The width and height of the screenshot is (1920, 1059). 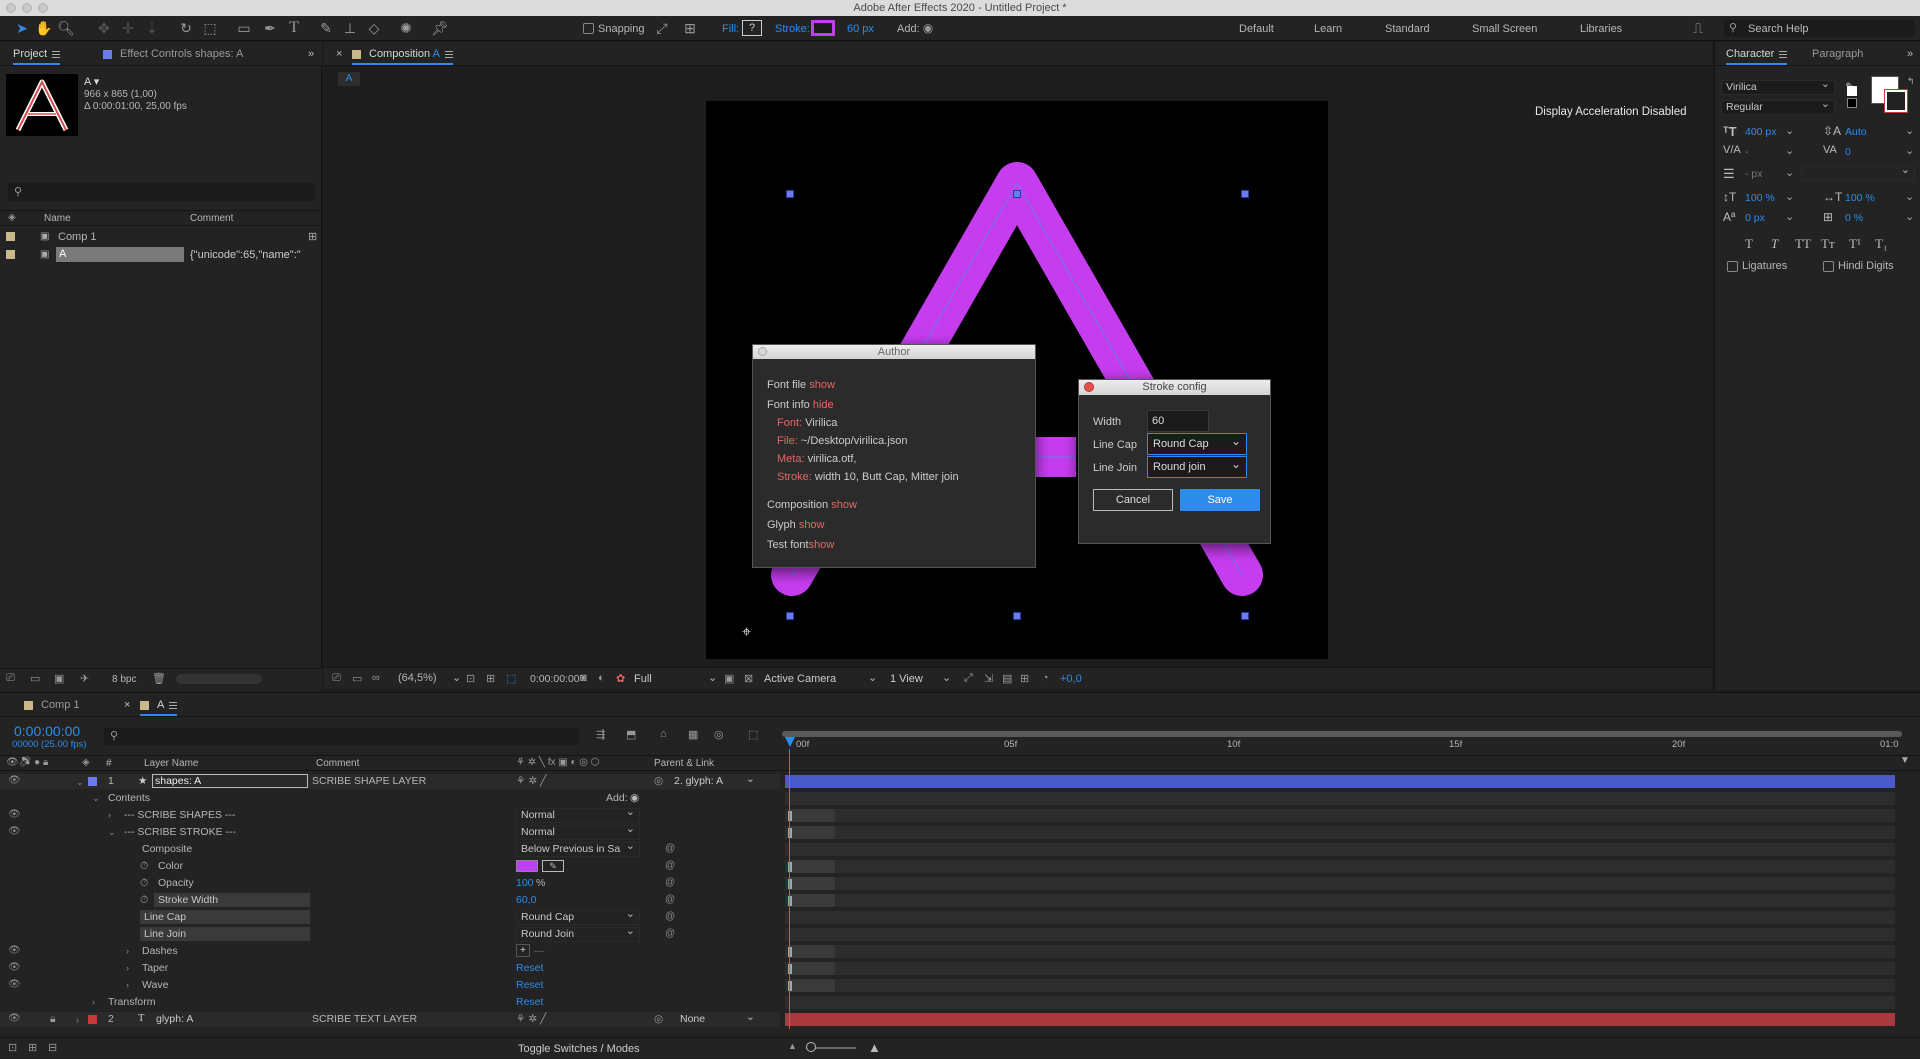 I want to click on faux-italic-icon: T, so click(x=1774, y=244).